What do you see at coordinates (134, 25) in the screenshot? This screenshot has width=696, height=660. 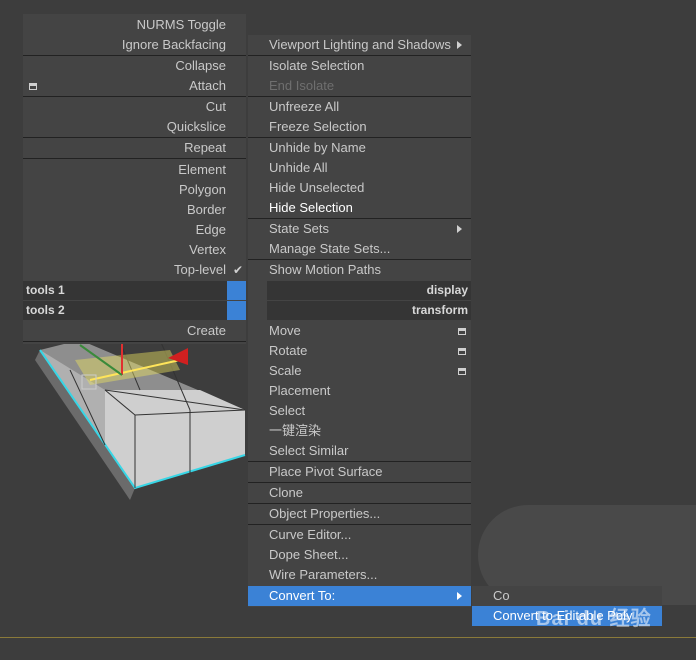 I see `menu-item-nurms-toggle: NURMS Toggle` at bounding box center [134, 25].